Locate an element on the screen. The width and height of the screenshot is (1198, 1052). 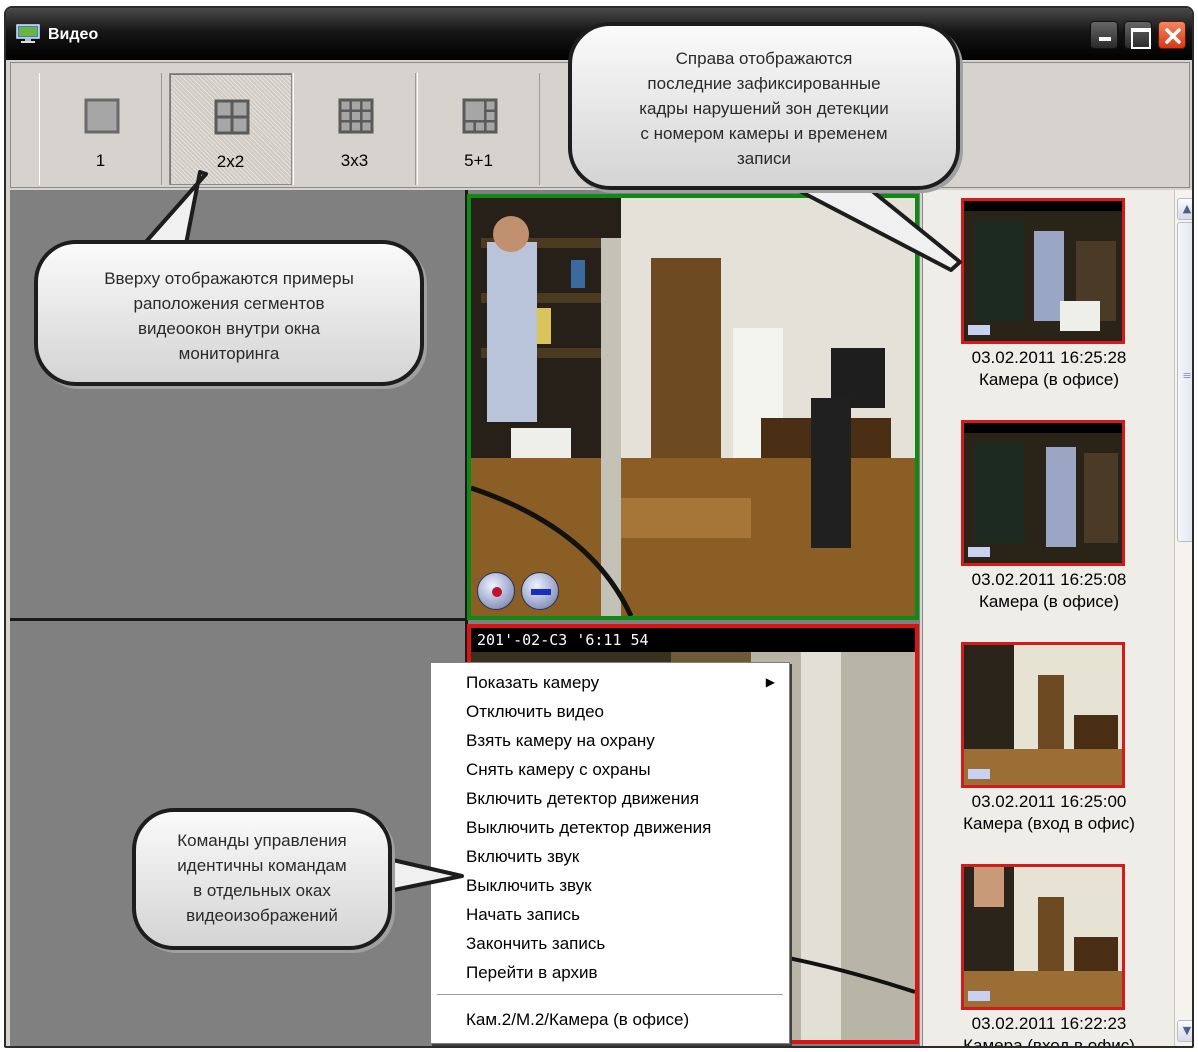
detection-thumbnail-3: 03.02.2011 16:25:00 Камера (вход в офис) is located at coordinates (1049, 744).